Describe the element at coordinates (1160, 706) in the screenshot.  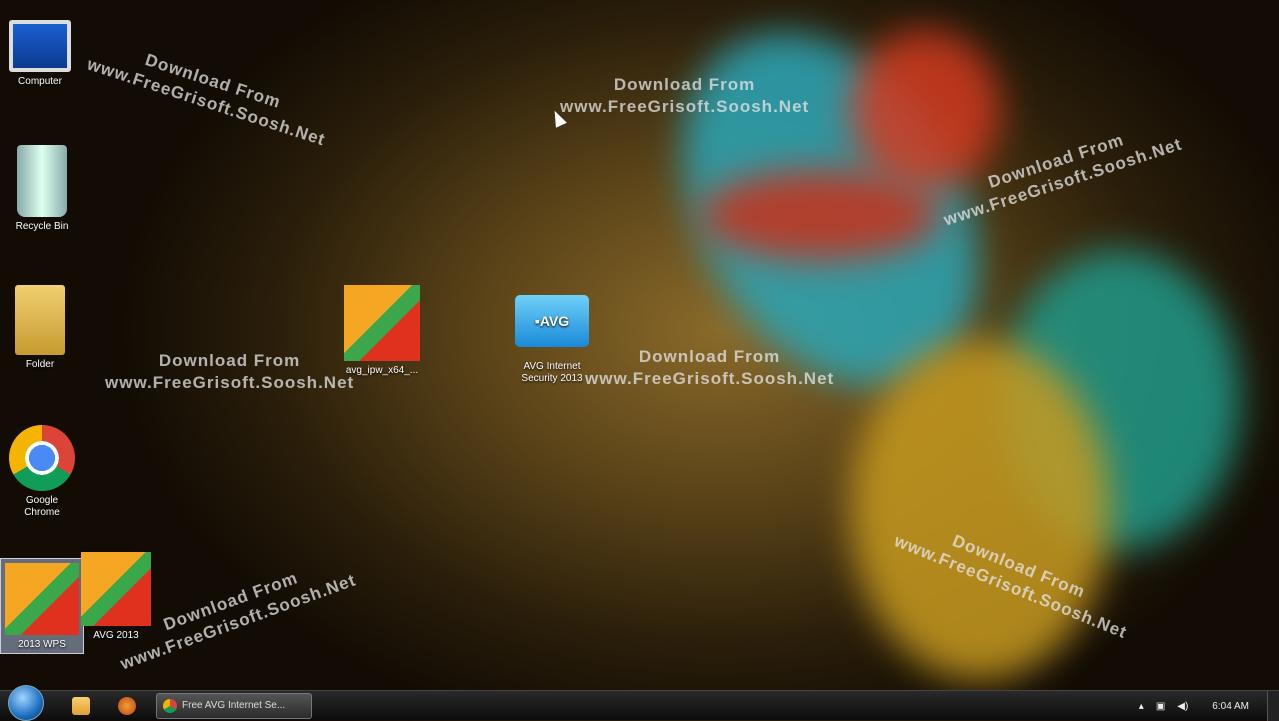
I see `network-icon: ▣` at that location.